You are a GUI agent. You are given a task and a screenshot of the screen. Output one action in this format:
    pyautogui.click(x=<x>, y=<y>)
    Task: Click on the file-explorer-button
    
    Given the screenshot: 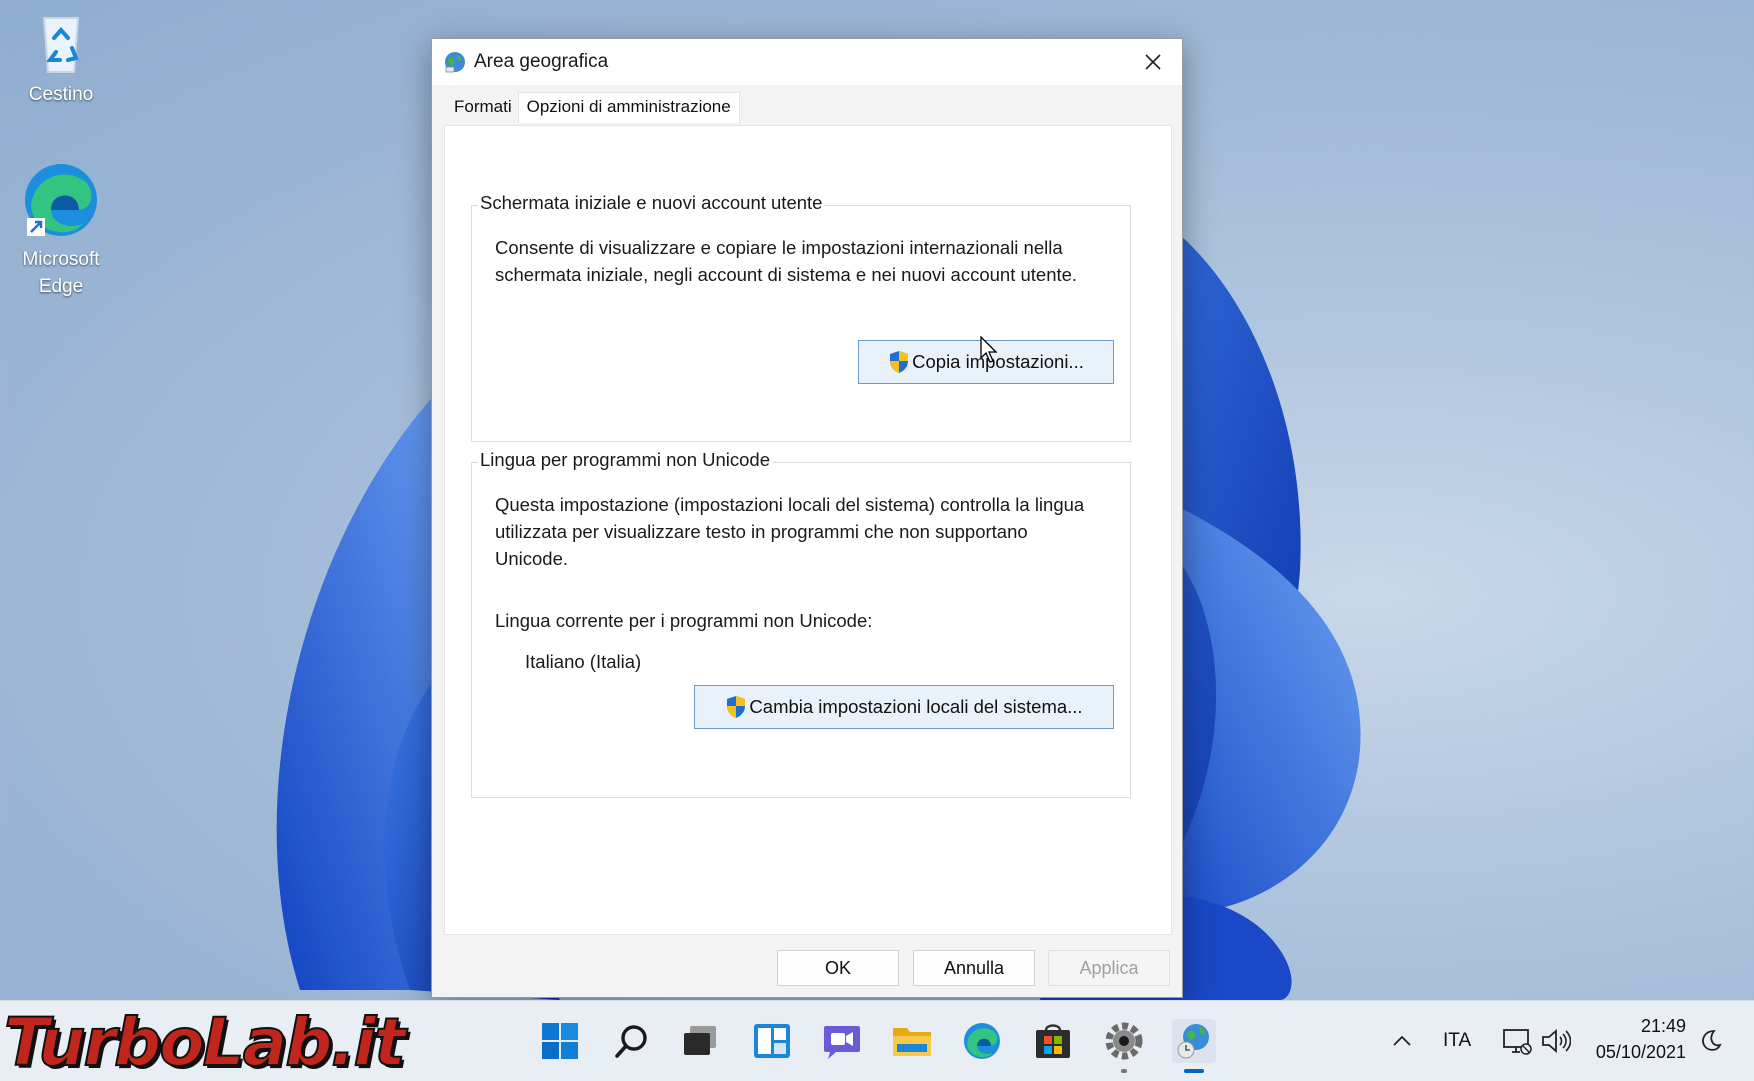 What is the action you would take?
    pyautogui.click(x=912, y=1041)
    